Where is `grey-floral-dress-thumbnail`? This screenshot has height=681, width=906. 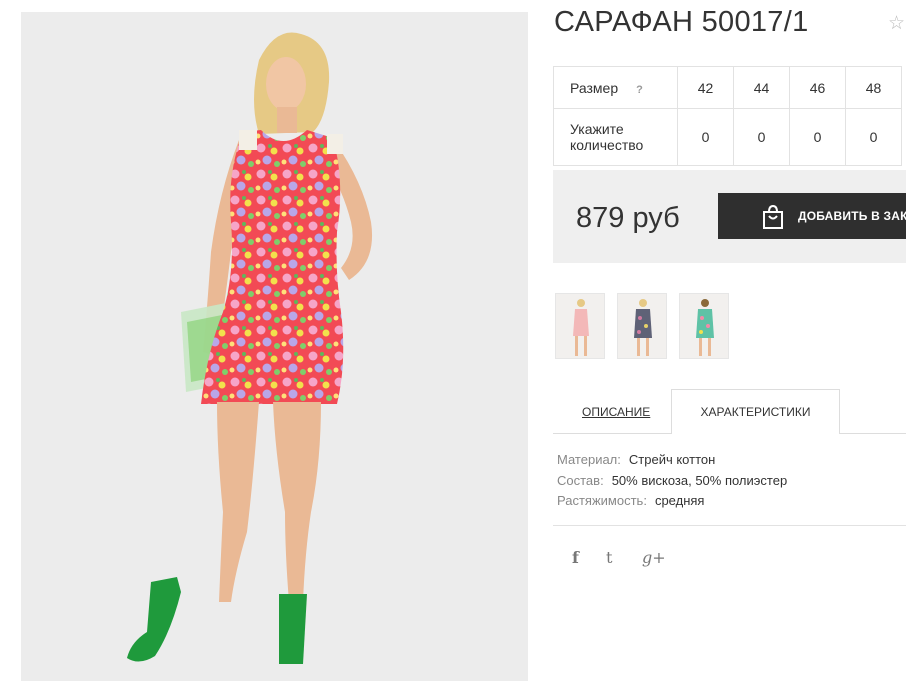 grey-floral-dress-thumbnail is located at coordinates (642, 326).